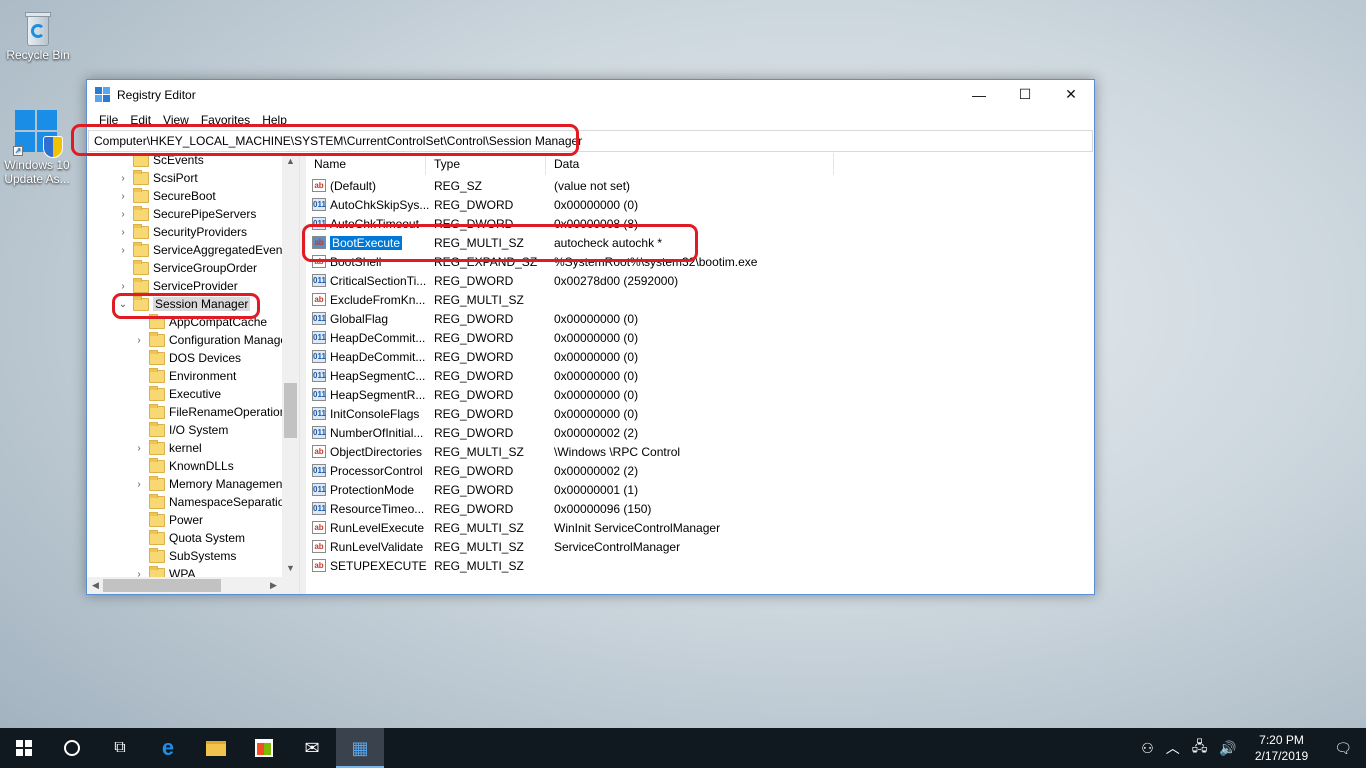 The width and height of the screenshot is (1366, 768). Describe the element at coordinates (95, 585) in the screenshot. I see `scroll-left-arrow-icon: ◀` at that location.